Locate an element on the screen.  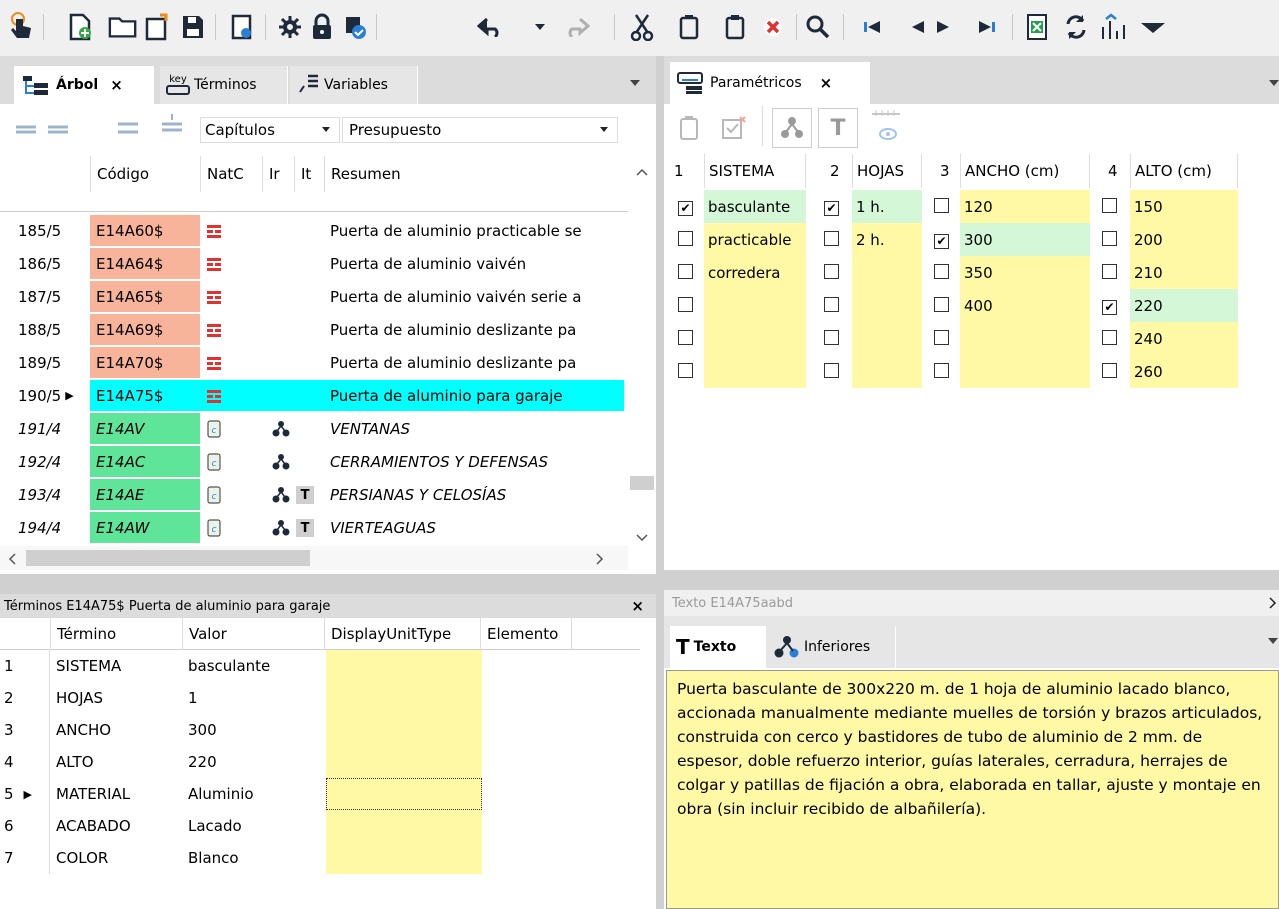
col-header-ir: Ir is located at coordinates (278, 174).